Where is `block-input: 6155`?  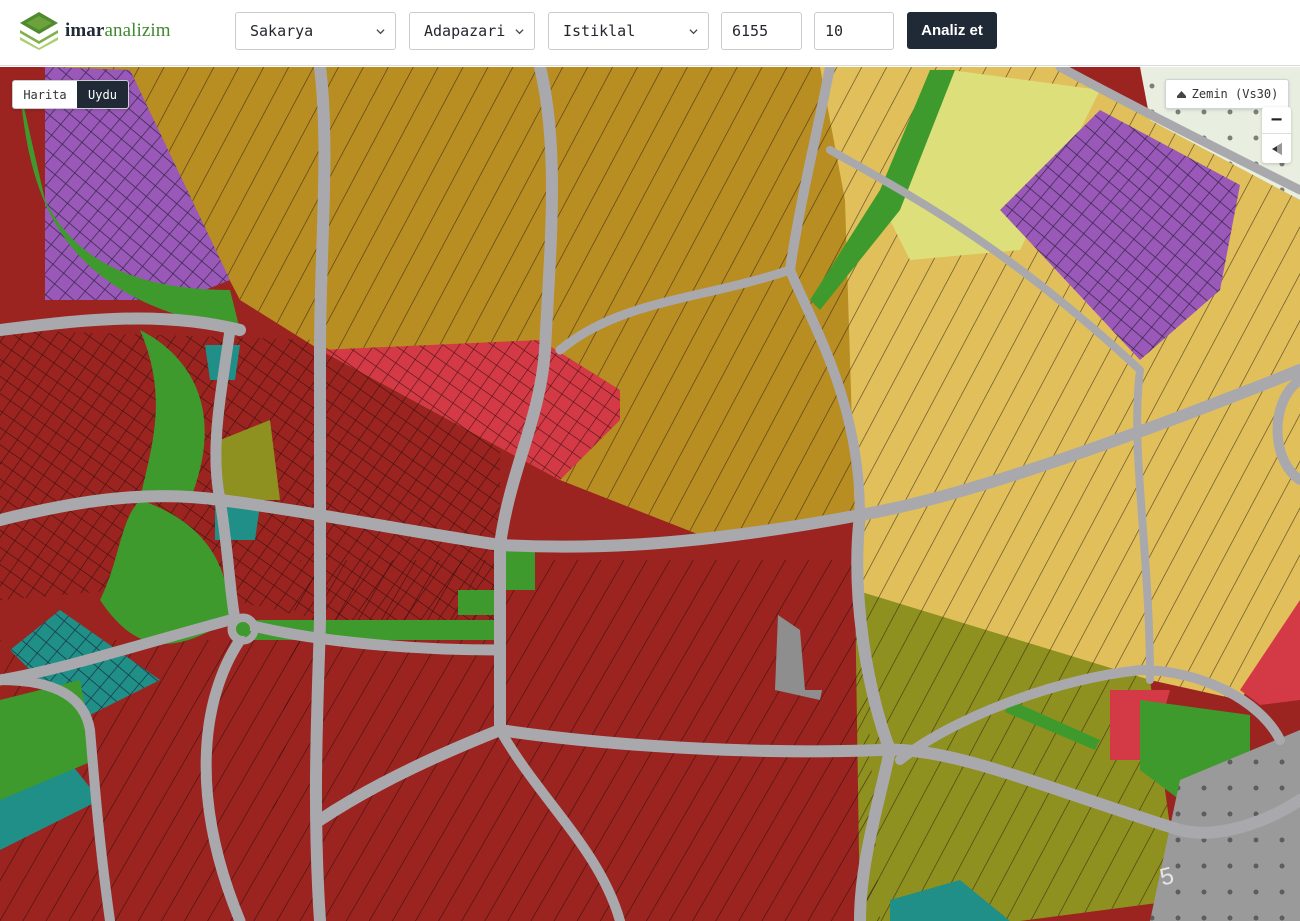 block-input: 6155 is located at coordinates (761, 31).